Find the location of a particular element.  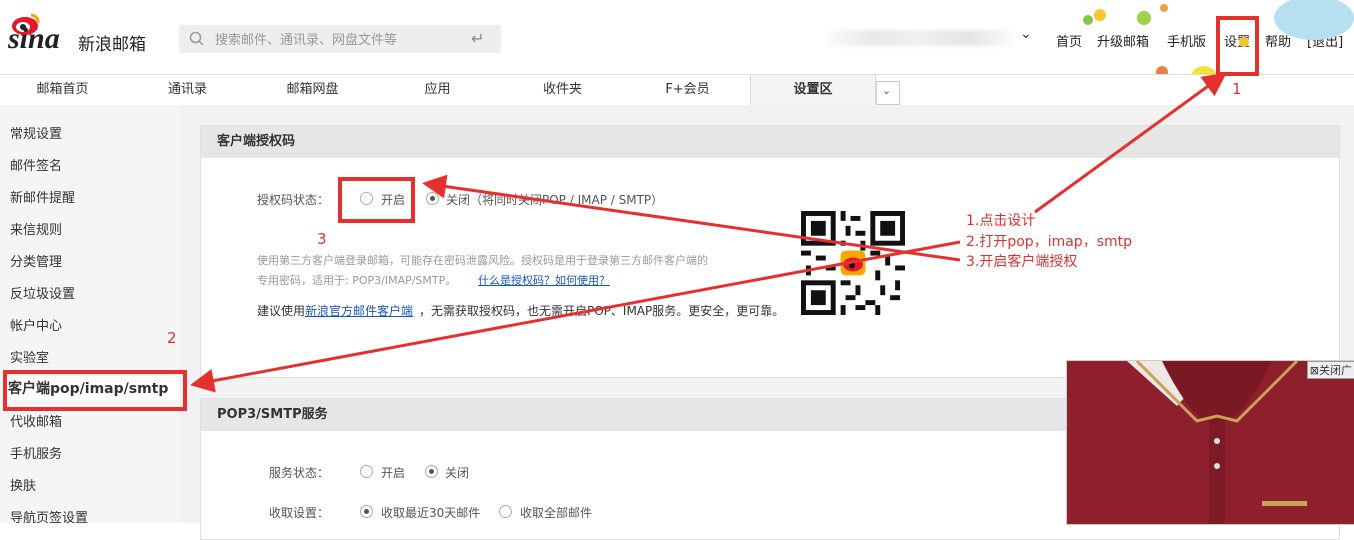

sidebar-item-rules: 来信规则 is located at coordinates (36, 228).